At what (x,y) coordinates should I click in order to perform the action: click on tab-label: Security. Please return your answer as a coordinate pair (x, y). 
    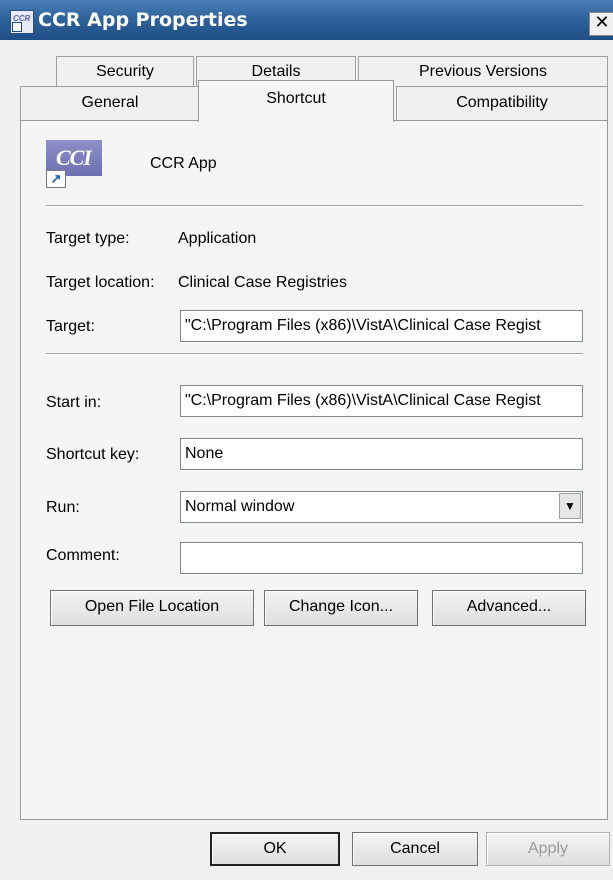
    Looking at the image, I should click on (125, 71).